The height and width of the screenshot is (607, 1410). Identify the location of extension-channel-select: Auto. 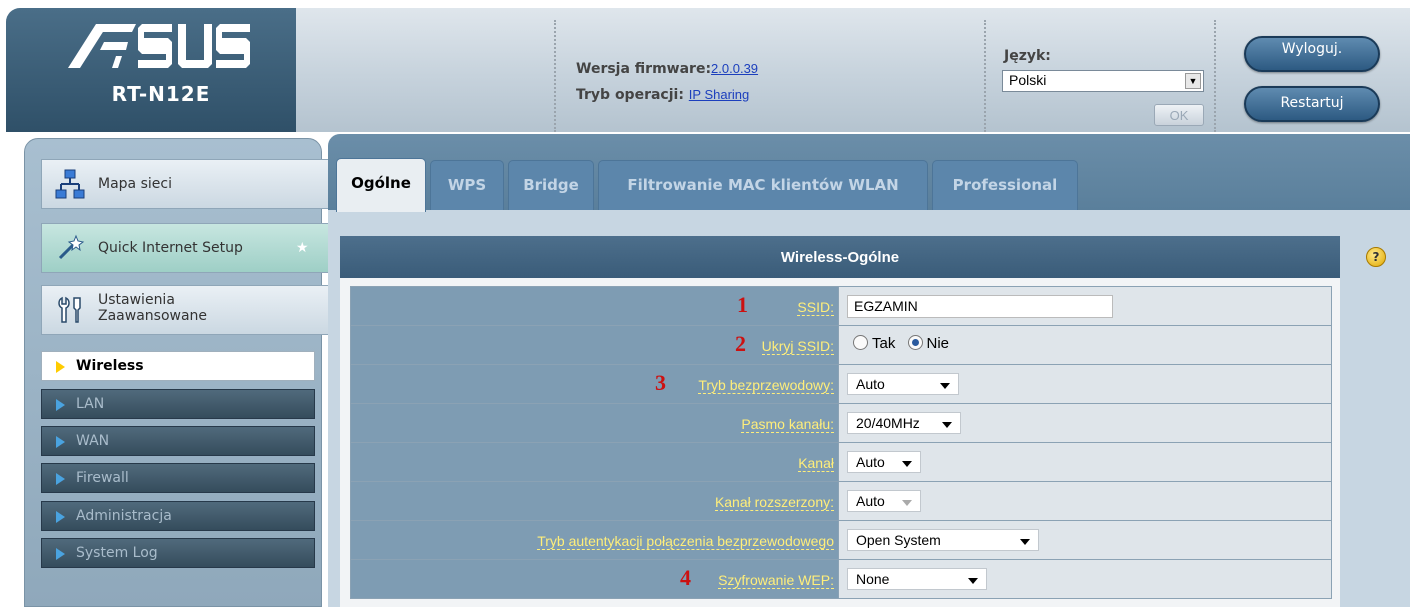
(884, 501).